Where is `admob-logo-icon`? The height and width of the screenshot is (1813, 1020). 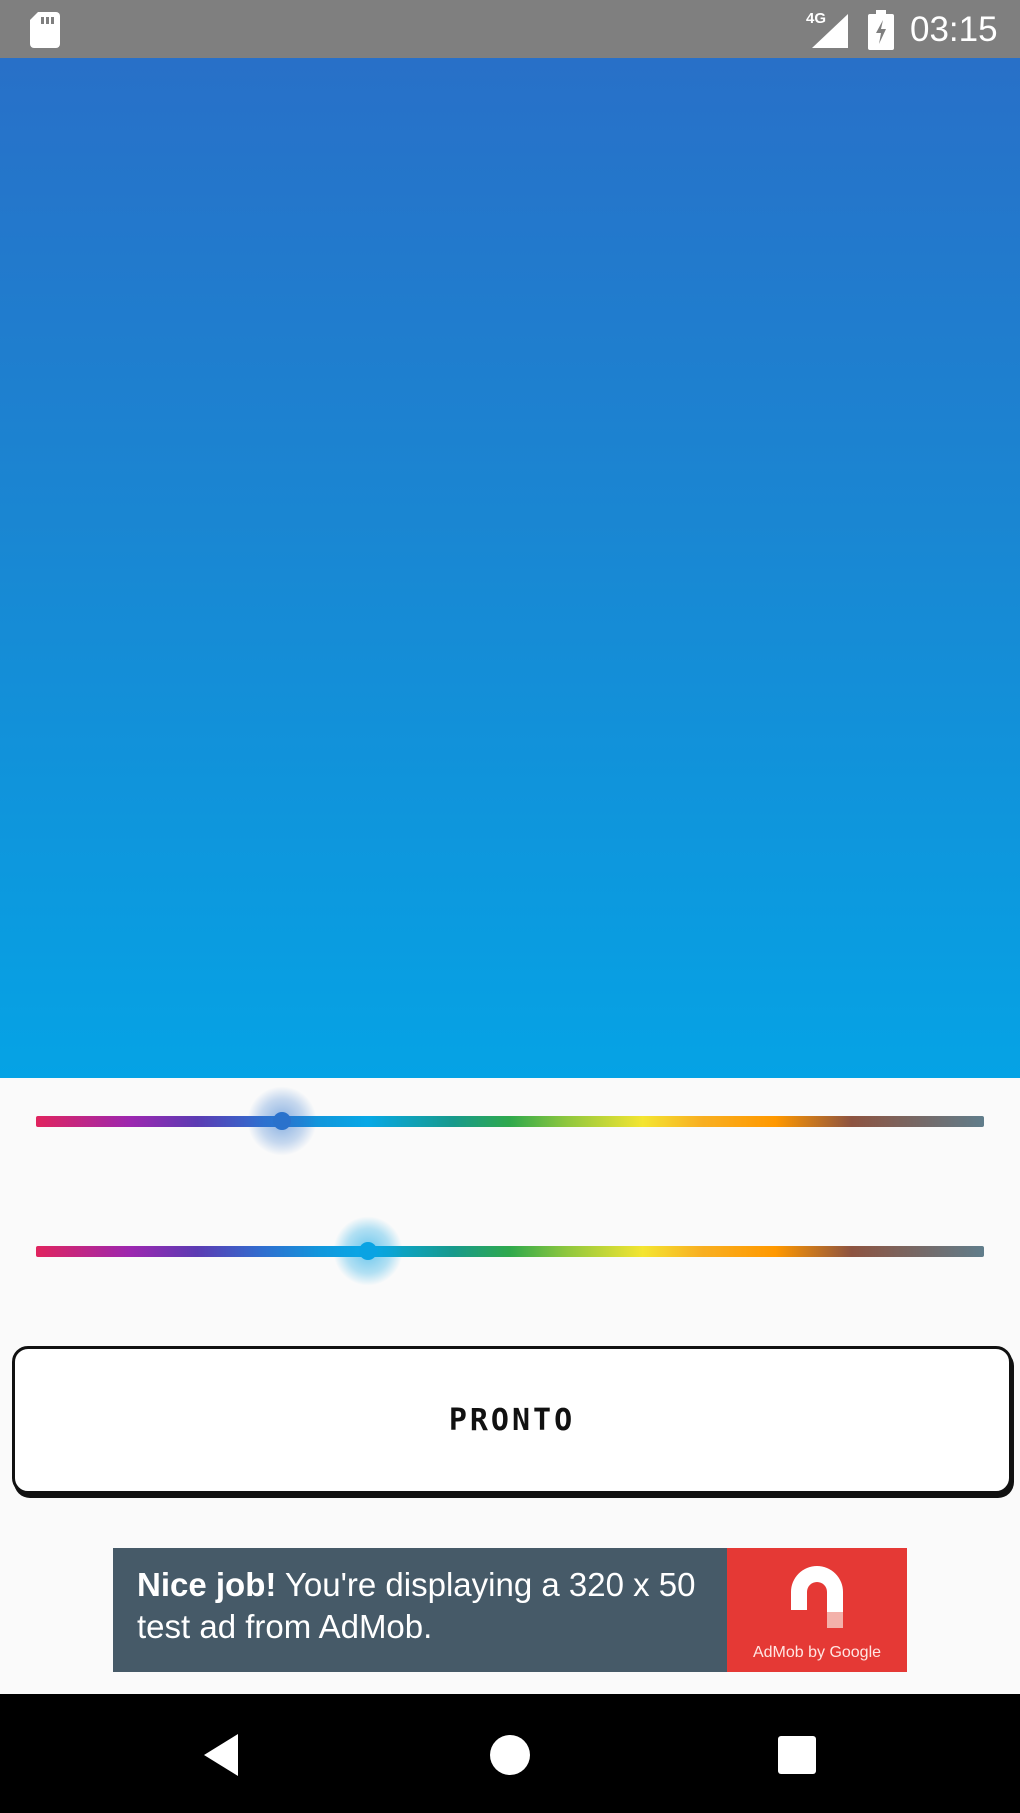
admob-logo-icon is located at coordinates (817, 1597).